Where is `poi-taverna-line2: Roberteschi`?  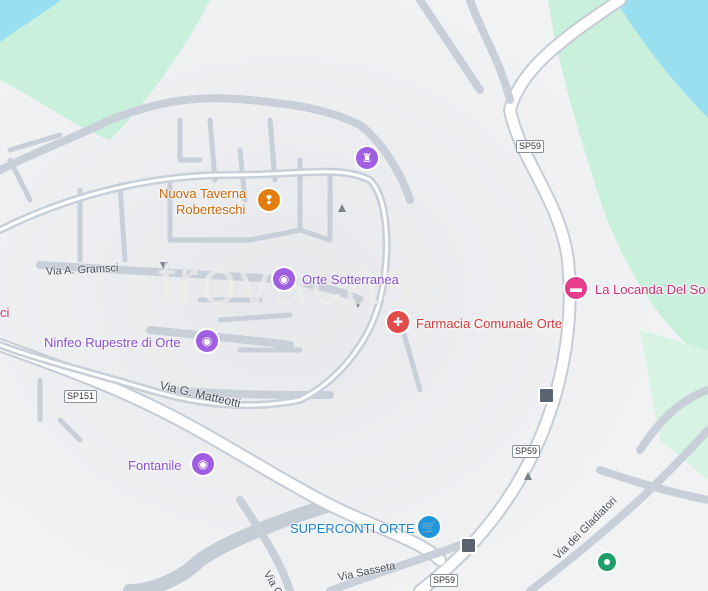 poi-taverna-line2: Roberteschi is located at coordinates (210, 209).